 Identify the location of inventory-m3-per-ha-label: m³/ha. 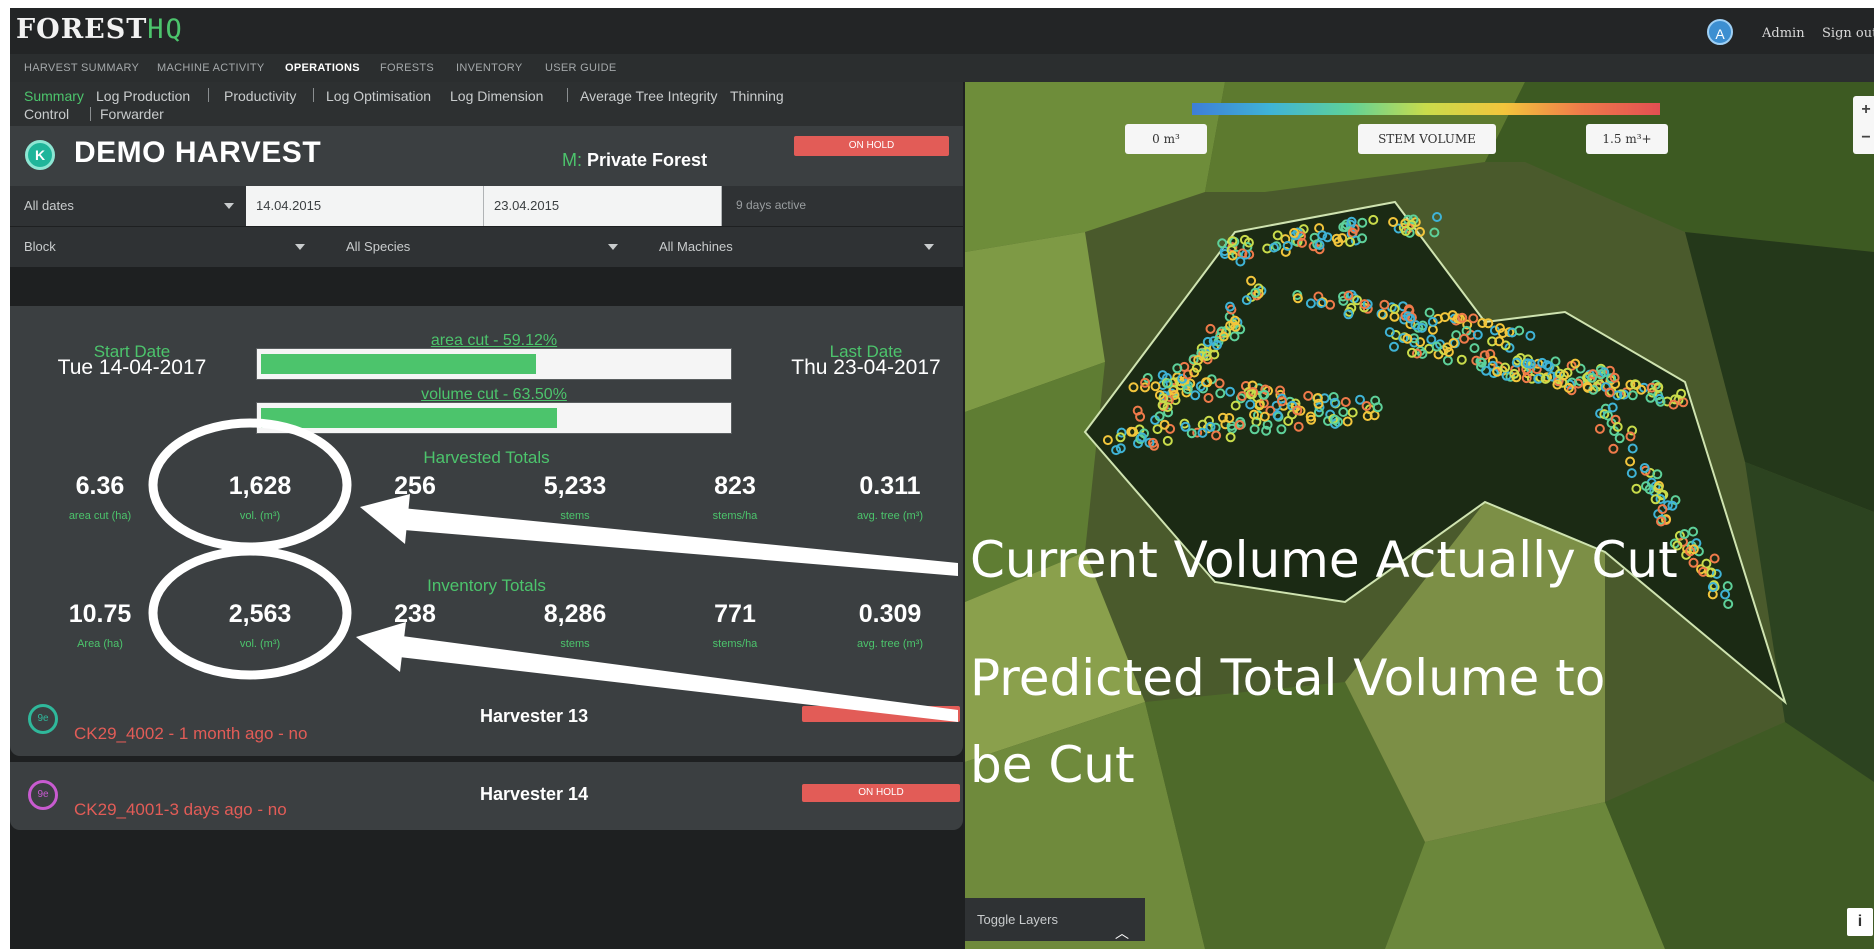
(415, 644).